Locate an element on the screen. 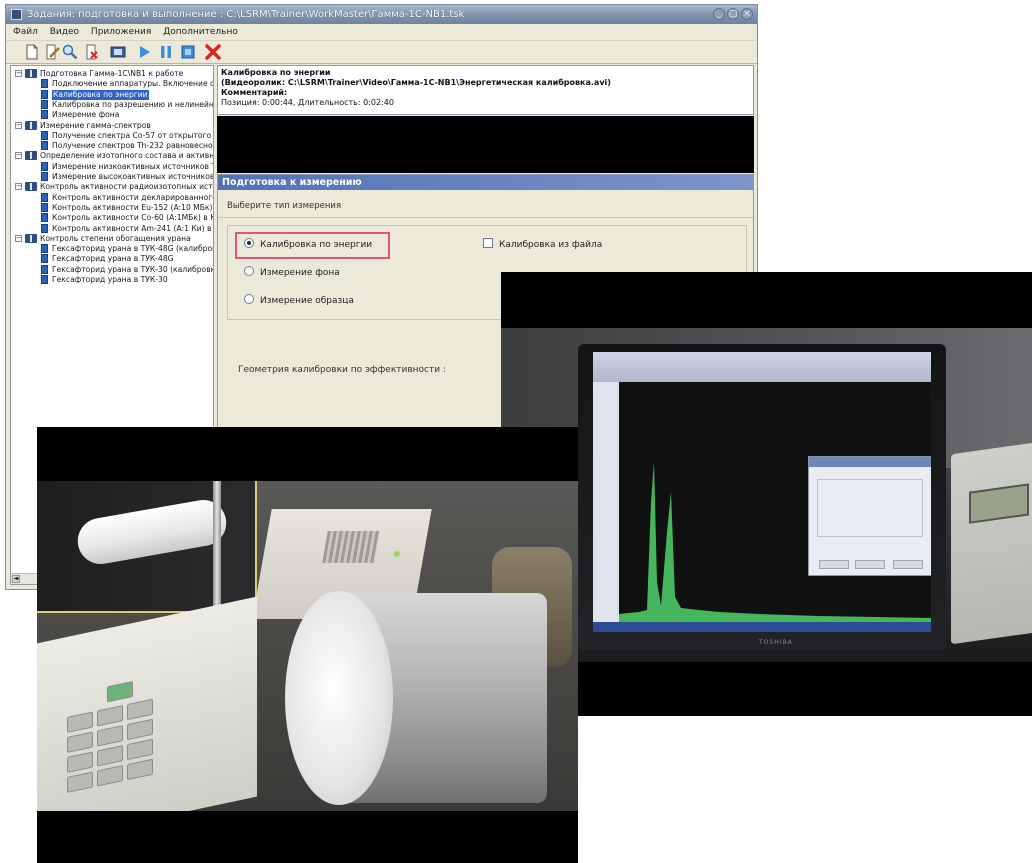 This screenshot has width=1032, height=863. dialog-separator is located at coordinates (485, 217).